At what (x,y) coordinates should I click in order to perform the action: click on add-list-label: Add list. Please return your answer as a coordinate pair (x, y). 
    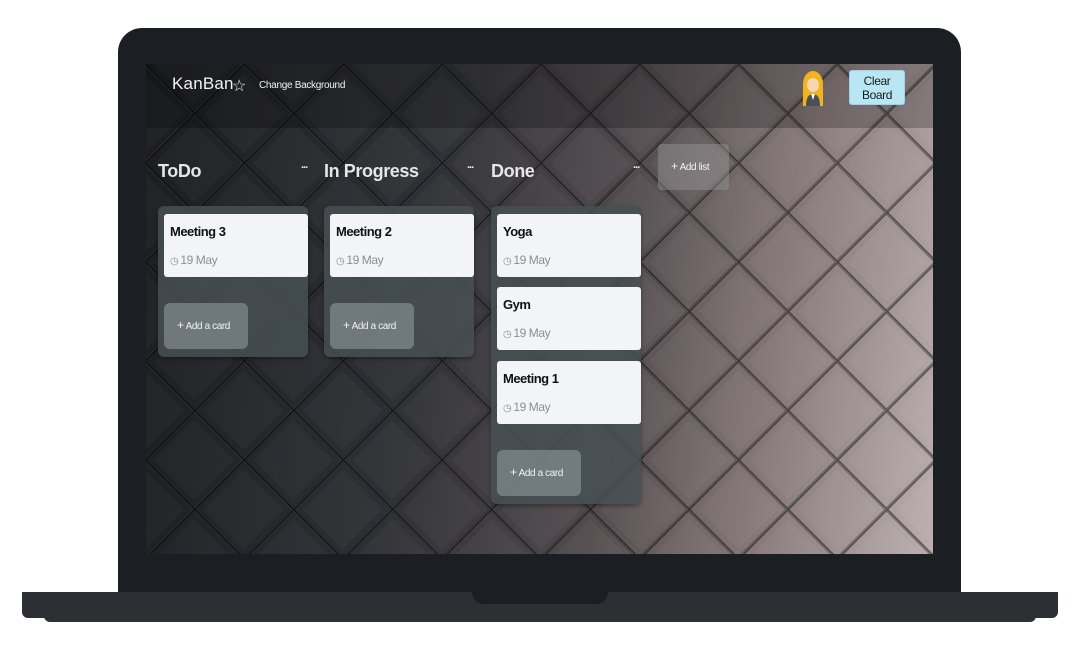
    Looking at the image, I should click on (694, 167).